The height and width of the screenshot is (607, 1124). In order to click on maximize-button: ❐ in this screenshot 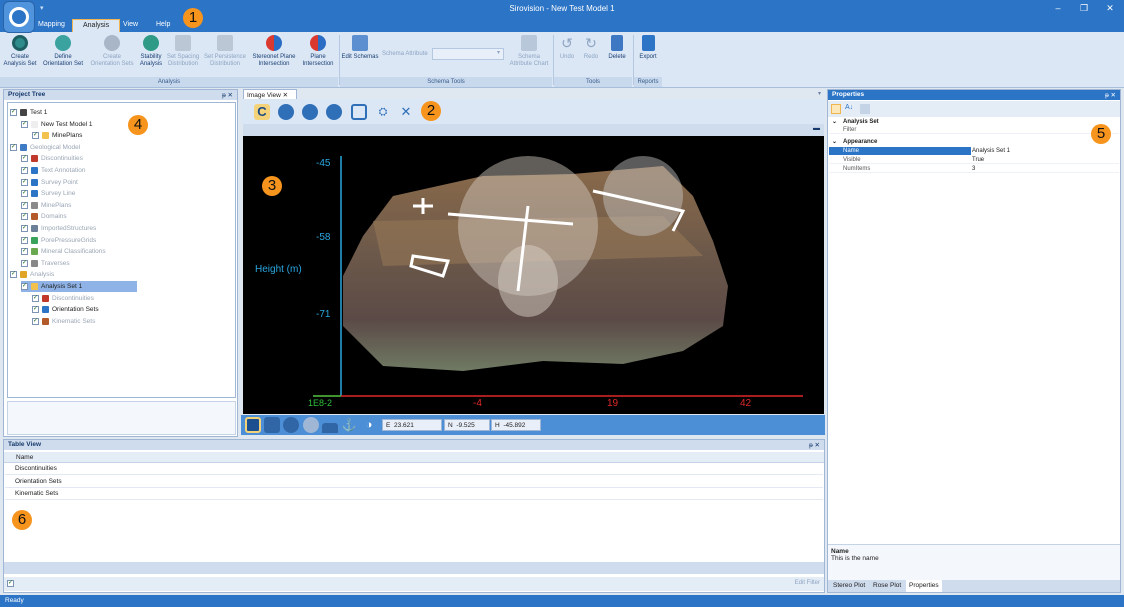, I will do `click(1084, 8)`.